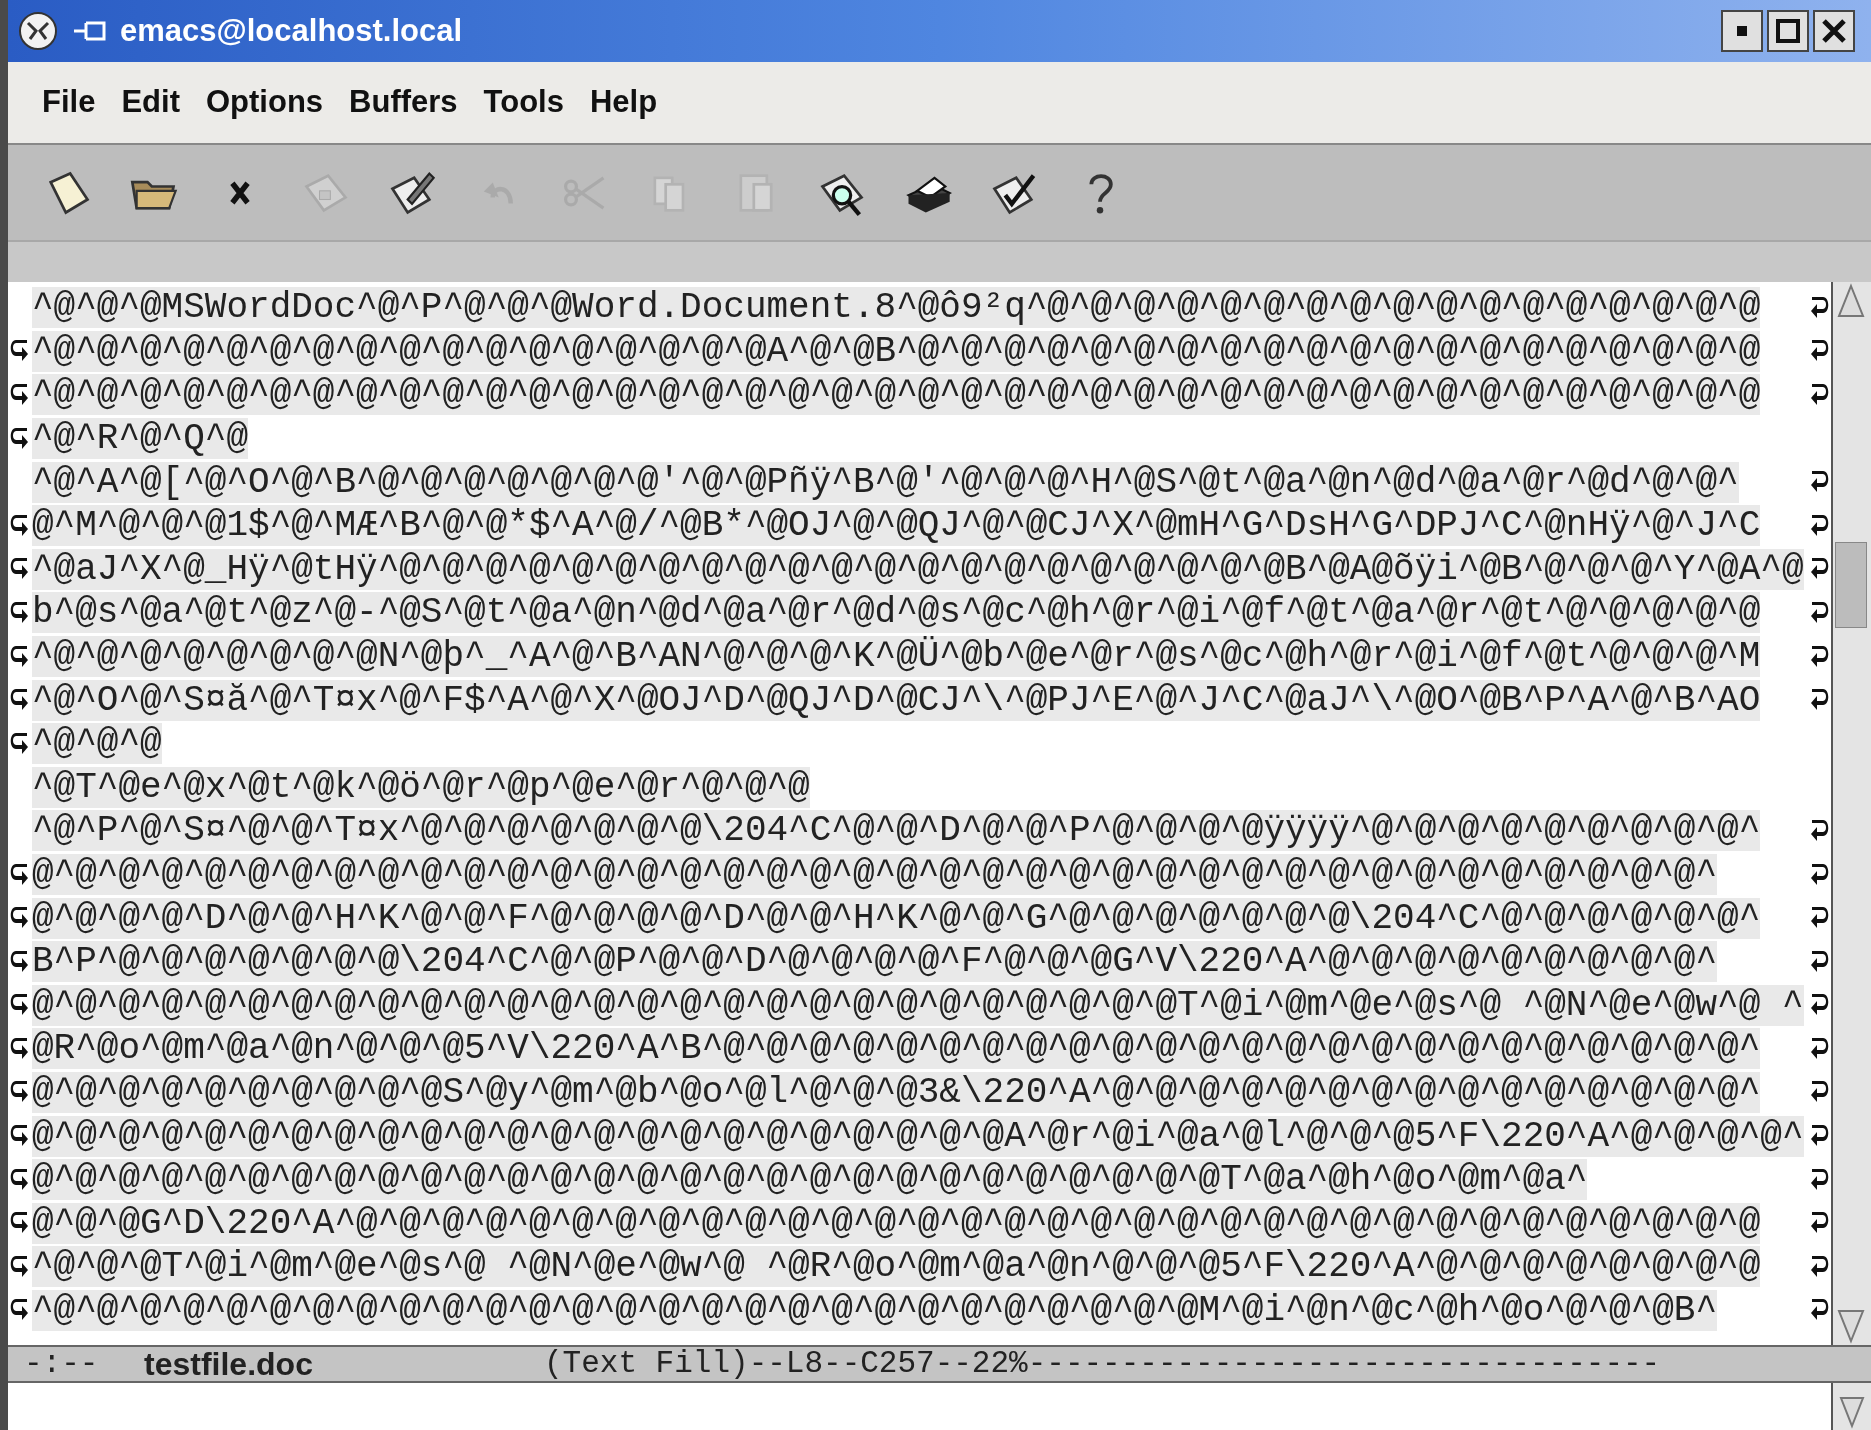 The height and width of the screenshot is (1430, 1871). Describe the element at coordinates (1852, 1412) in the screenshot. I see `down-arrow-icon` at that location.